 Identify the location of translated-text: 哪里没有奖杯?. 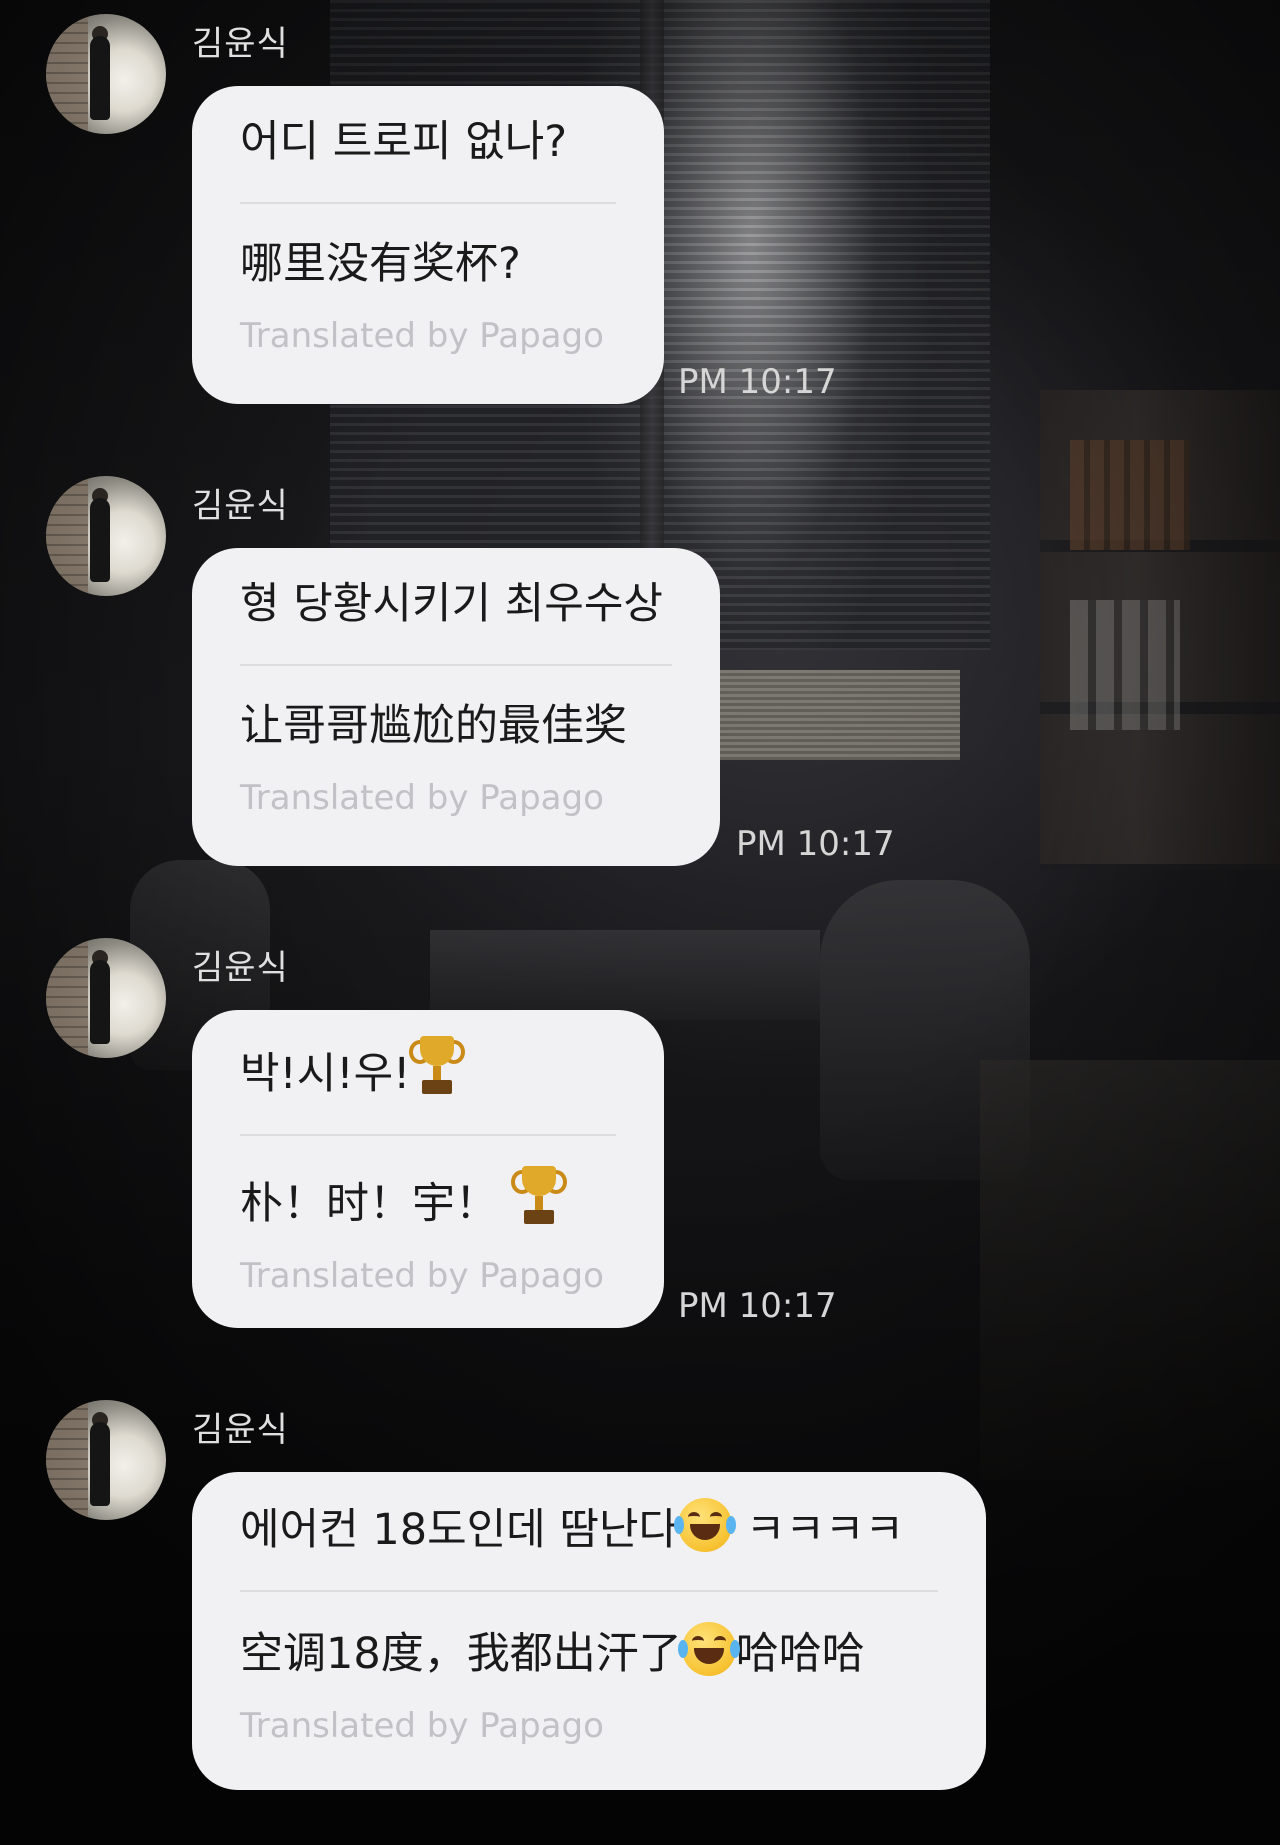
(380, 264).